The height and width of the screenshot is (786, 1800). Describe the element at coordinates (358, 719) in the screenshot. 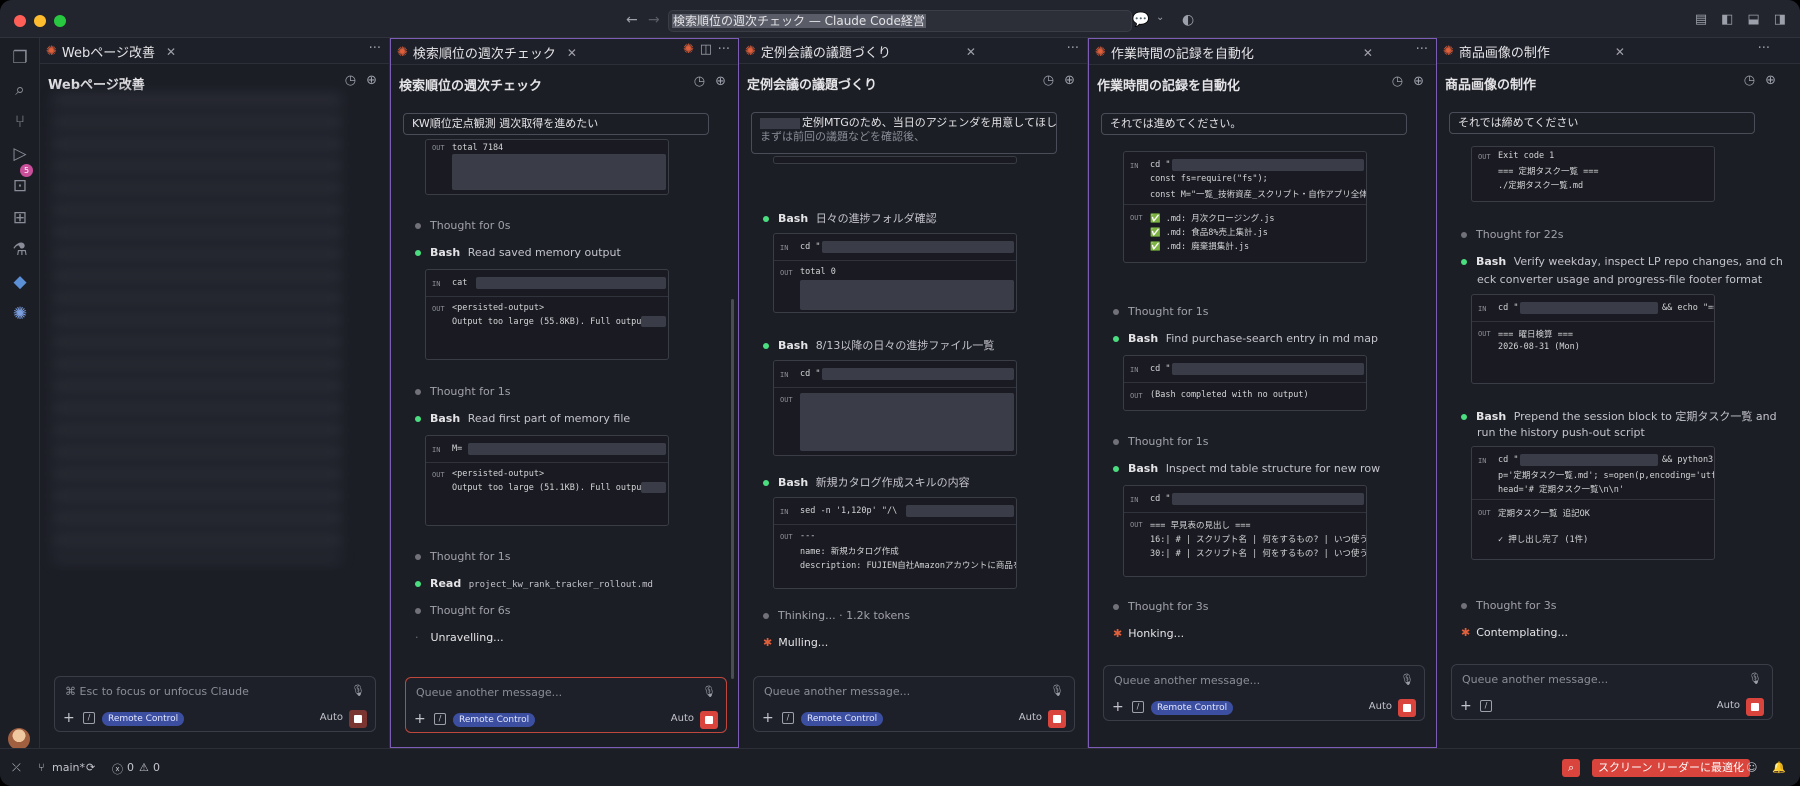

I see `send-button` at that location.